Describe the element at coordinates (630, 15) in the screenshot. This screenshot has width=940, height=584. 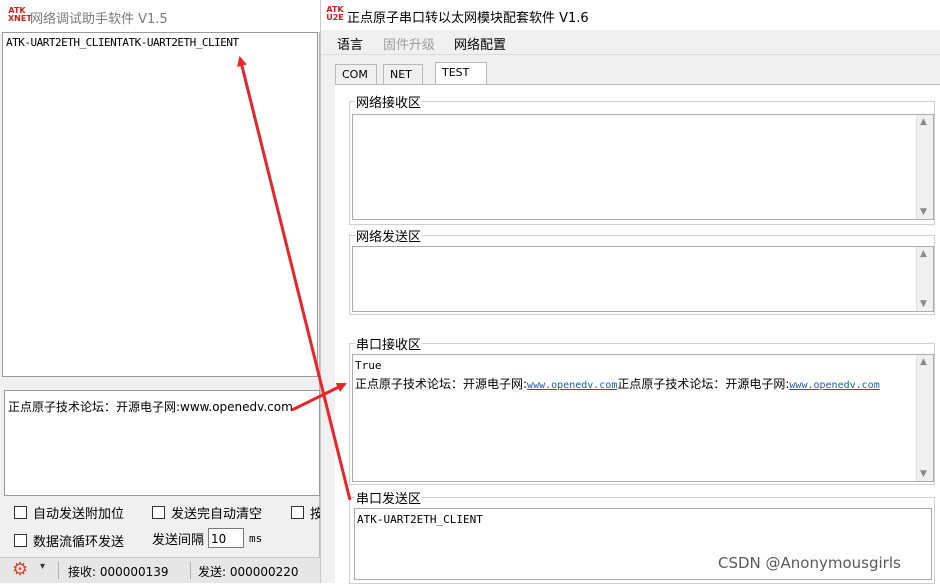
I see `right-title-bar: ATK U2E 正点原子串口转以太网模块配套软件 V1.6` at that location.